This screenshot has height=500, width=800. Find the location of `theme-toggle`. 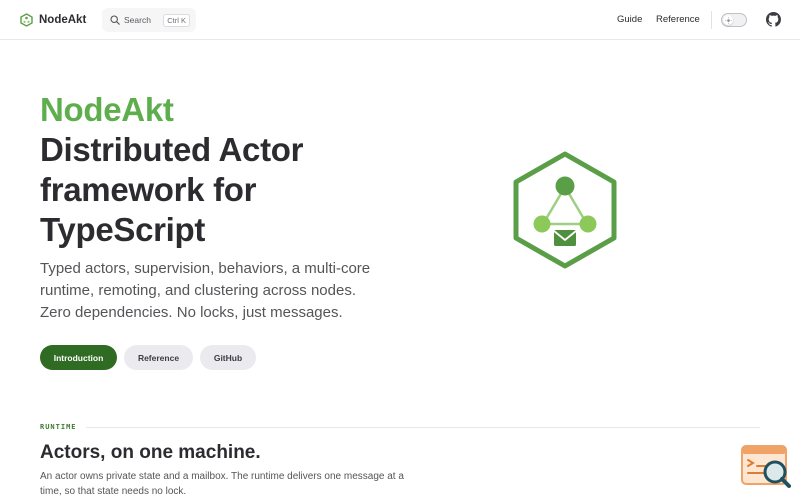

theme-toggle is located at coordinates (734, 20).